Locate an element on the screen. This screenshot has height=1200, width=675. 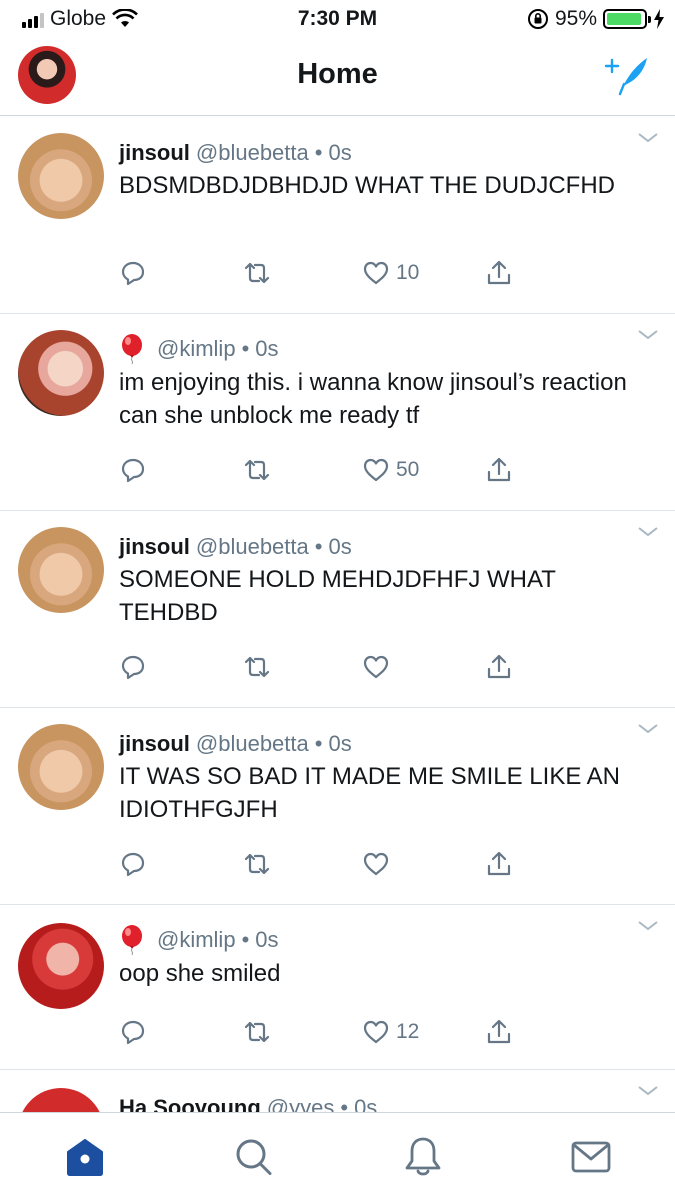
home-icon is located at coordinates (85, 1157).